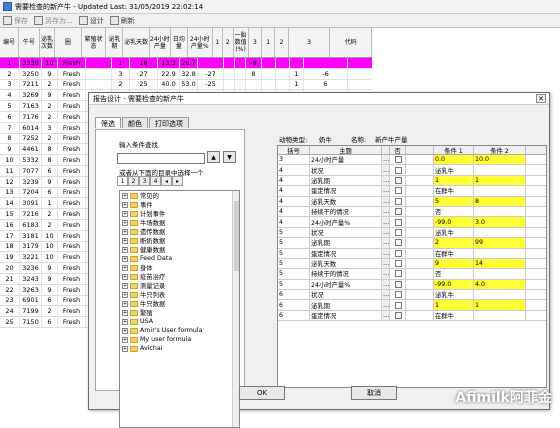 This screenshot has width=560, height=428. What do you see at coordinates (179, 42) in the screenshot?
I see `grid-col-header: 日均量` at bounding box center [179, 42].